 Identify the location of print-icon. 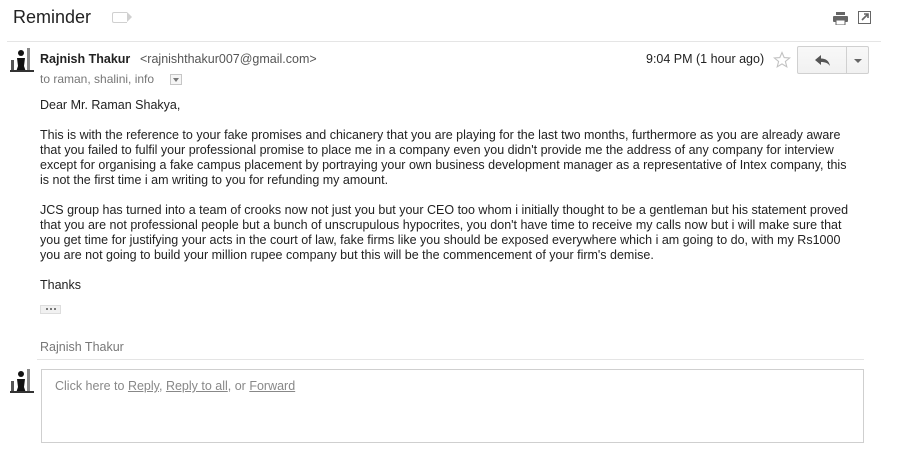
(840, 18).